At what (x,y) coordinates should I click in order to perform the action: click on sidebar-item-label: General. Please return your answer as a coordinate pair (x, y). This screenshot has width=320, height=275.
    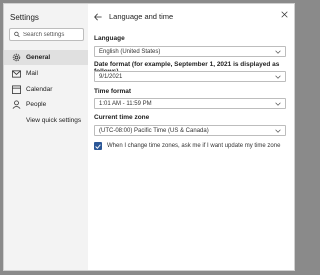
    Looking at the image, I should click on (38, 57).